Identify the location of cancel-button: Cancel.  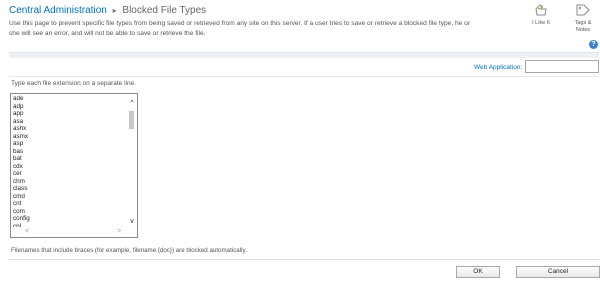
(558, 272).